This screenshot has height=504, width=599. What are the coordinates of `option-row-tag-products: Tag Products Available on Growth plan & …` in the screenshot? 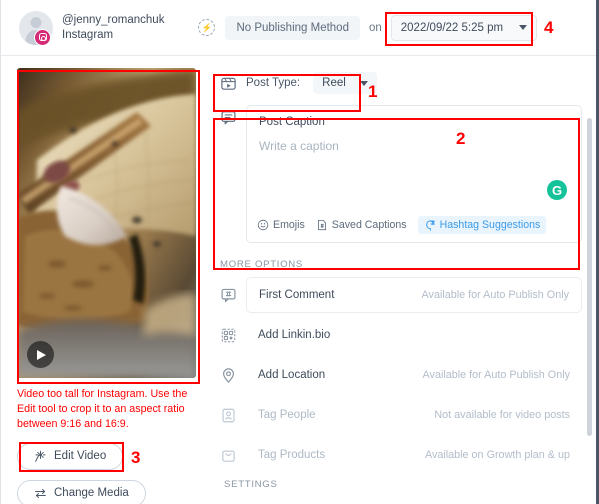 It's located at (399, 455).